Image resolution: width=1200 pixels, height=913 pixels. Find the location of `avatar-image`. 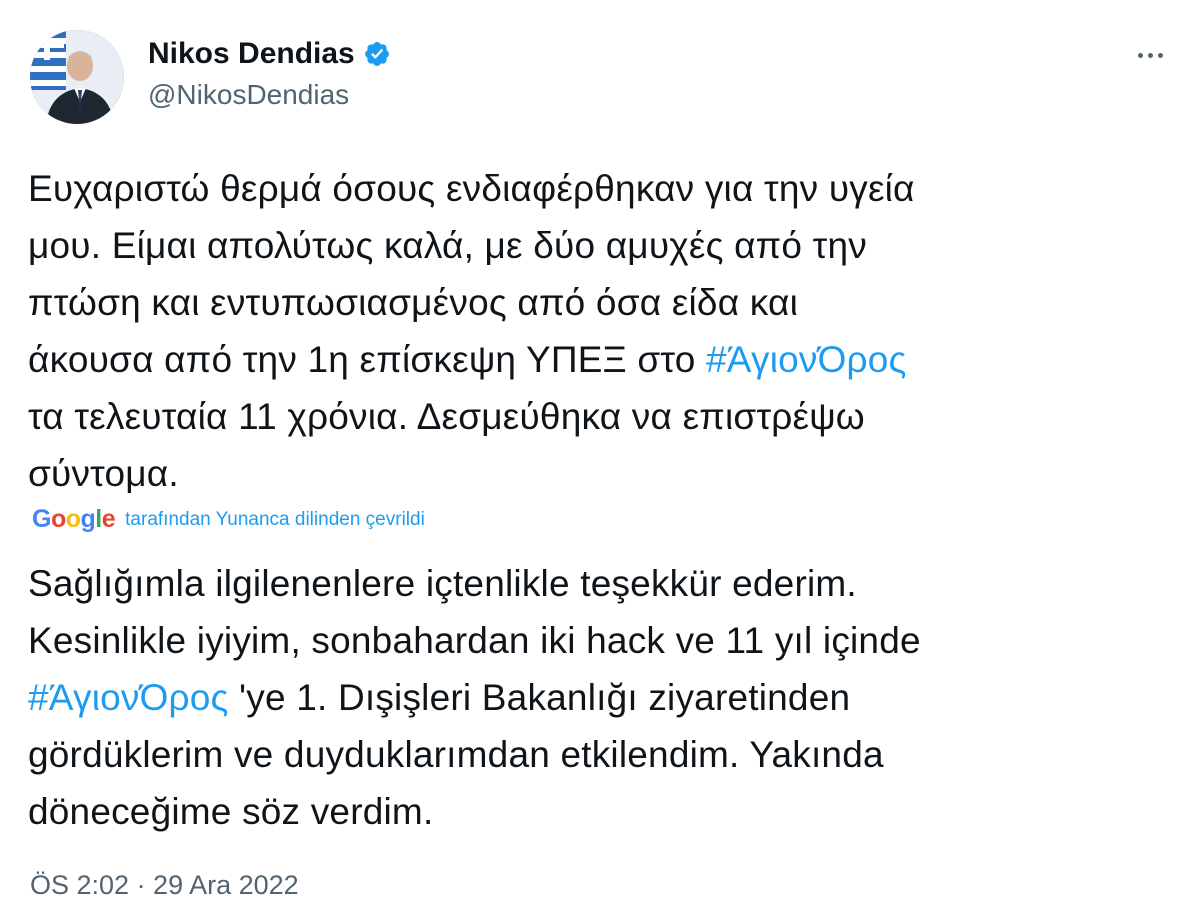

avatar-image is located at coordinates (77, 77).